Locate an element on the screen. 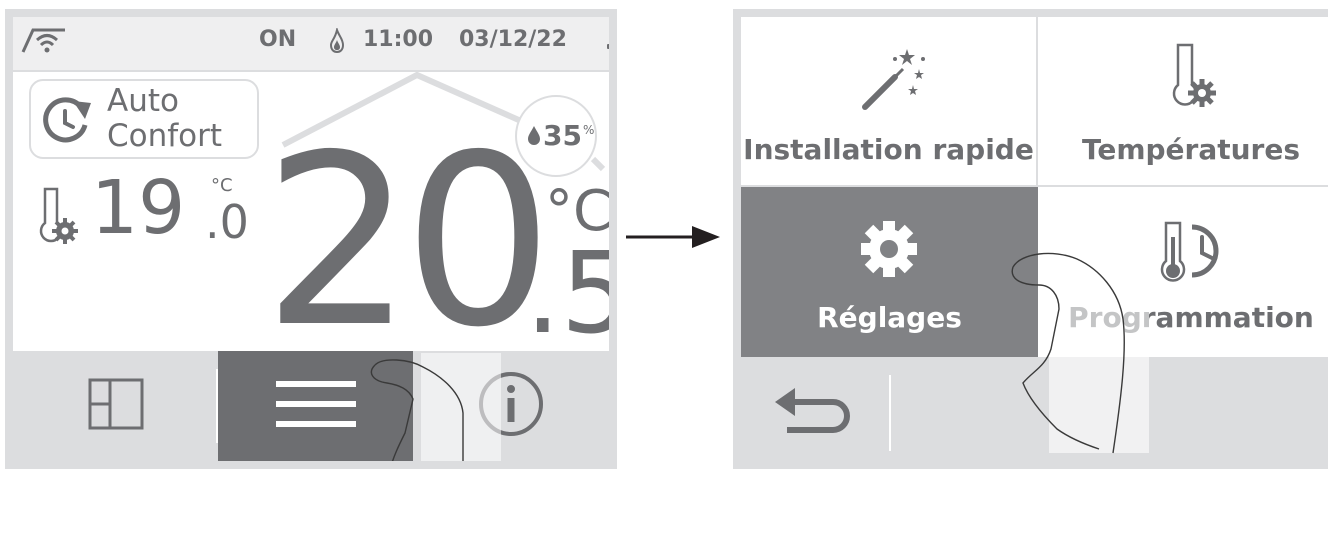 This screenshot has height=549, width=1328. current-temperature-decimal: .5 is located at coordinates (567, 294).